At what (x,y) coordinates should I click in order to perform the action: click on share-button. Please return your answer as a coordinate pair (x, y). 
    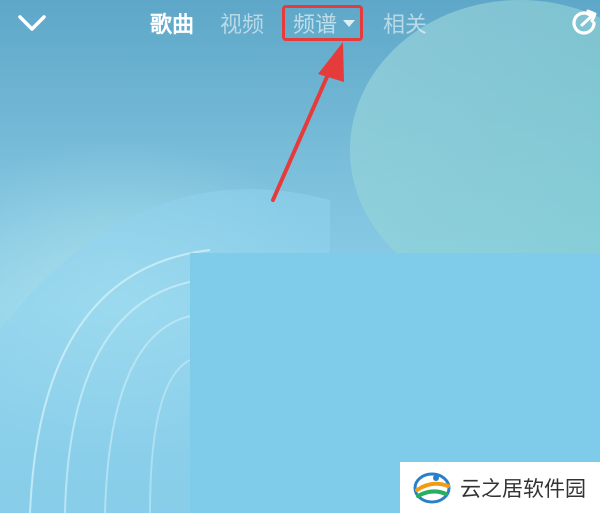
    Looking at the image, I should click on (584, 23).